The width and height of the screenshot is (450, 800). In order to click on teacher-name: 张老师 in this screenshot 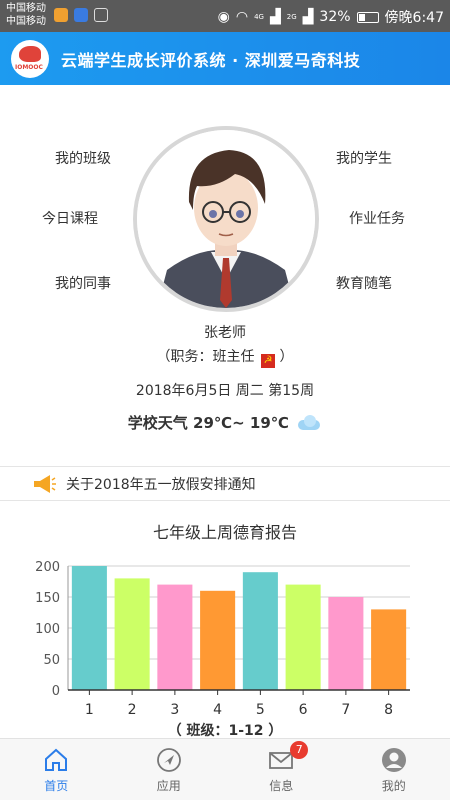, I will do `click(225, 333)`.